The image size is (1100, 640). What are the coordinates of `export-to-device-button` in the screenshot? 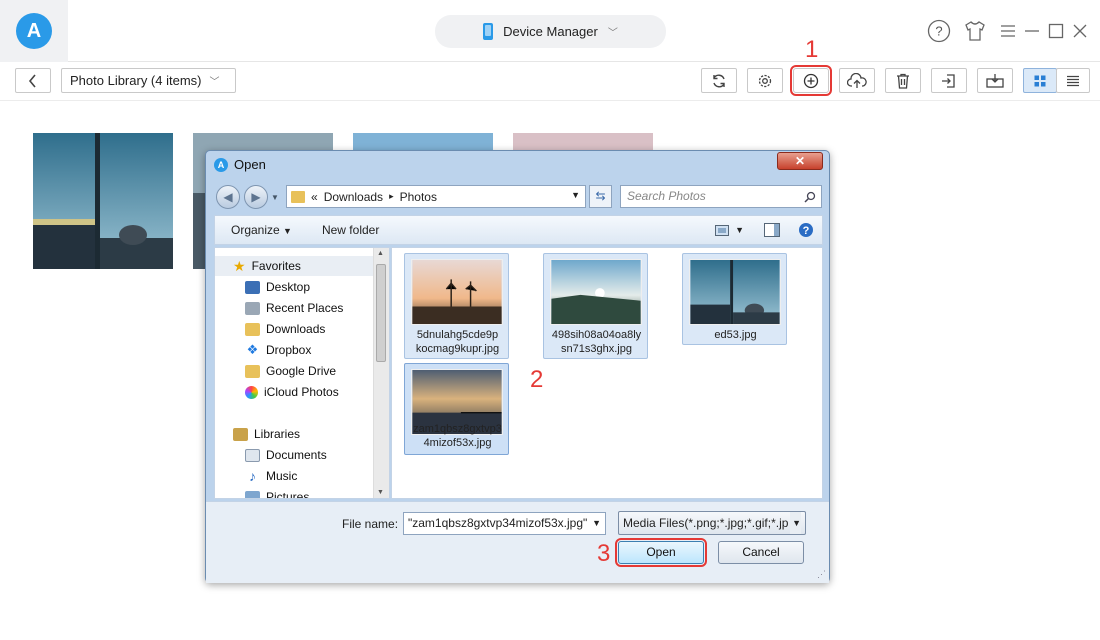 It's located at (949, 80).